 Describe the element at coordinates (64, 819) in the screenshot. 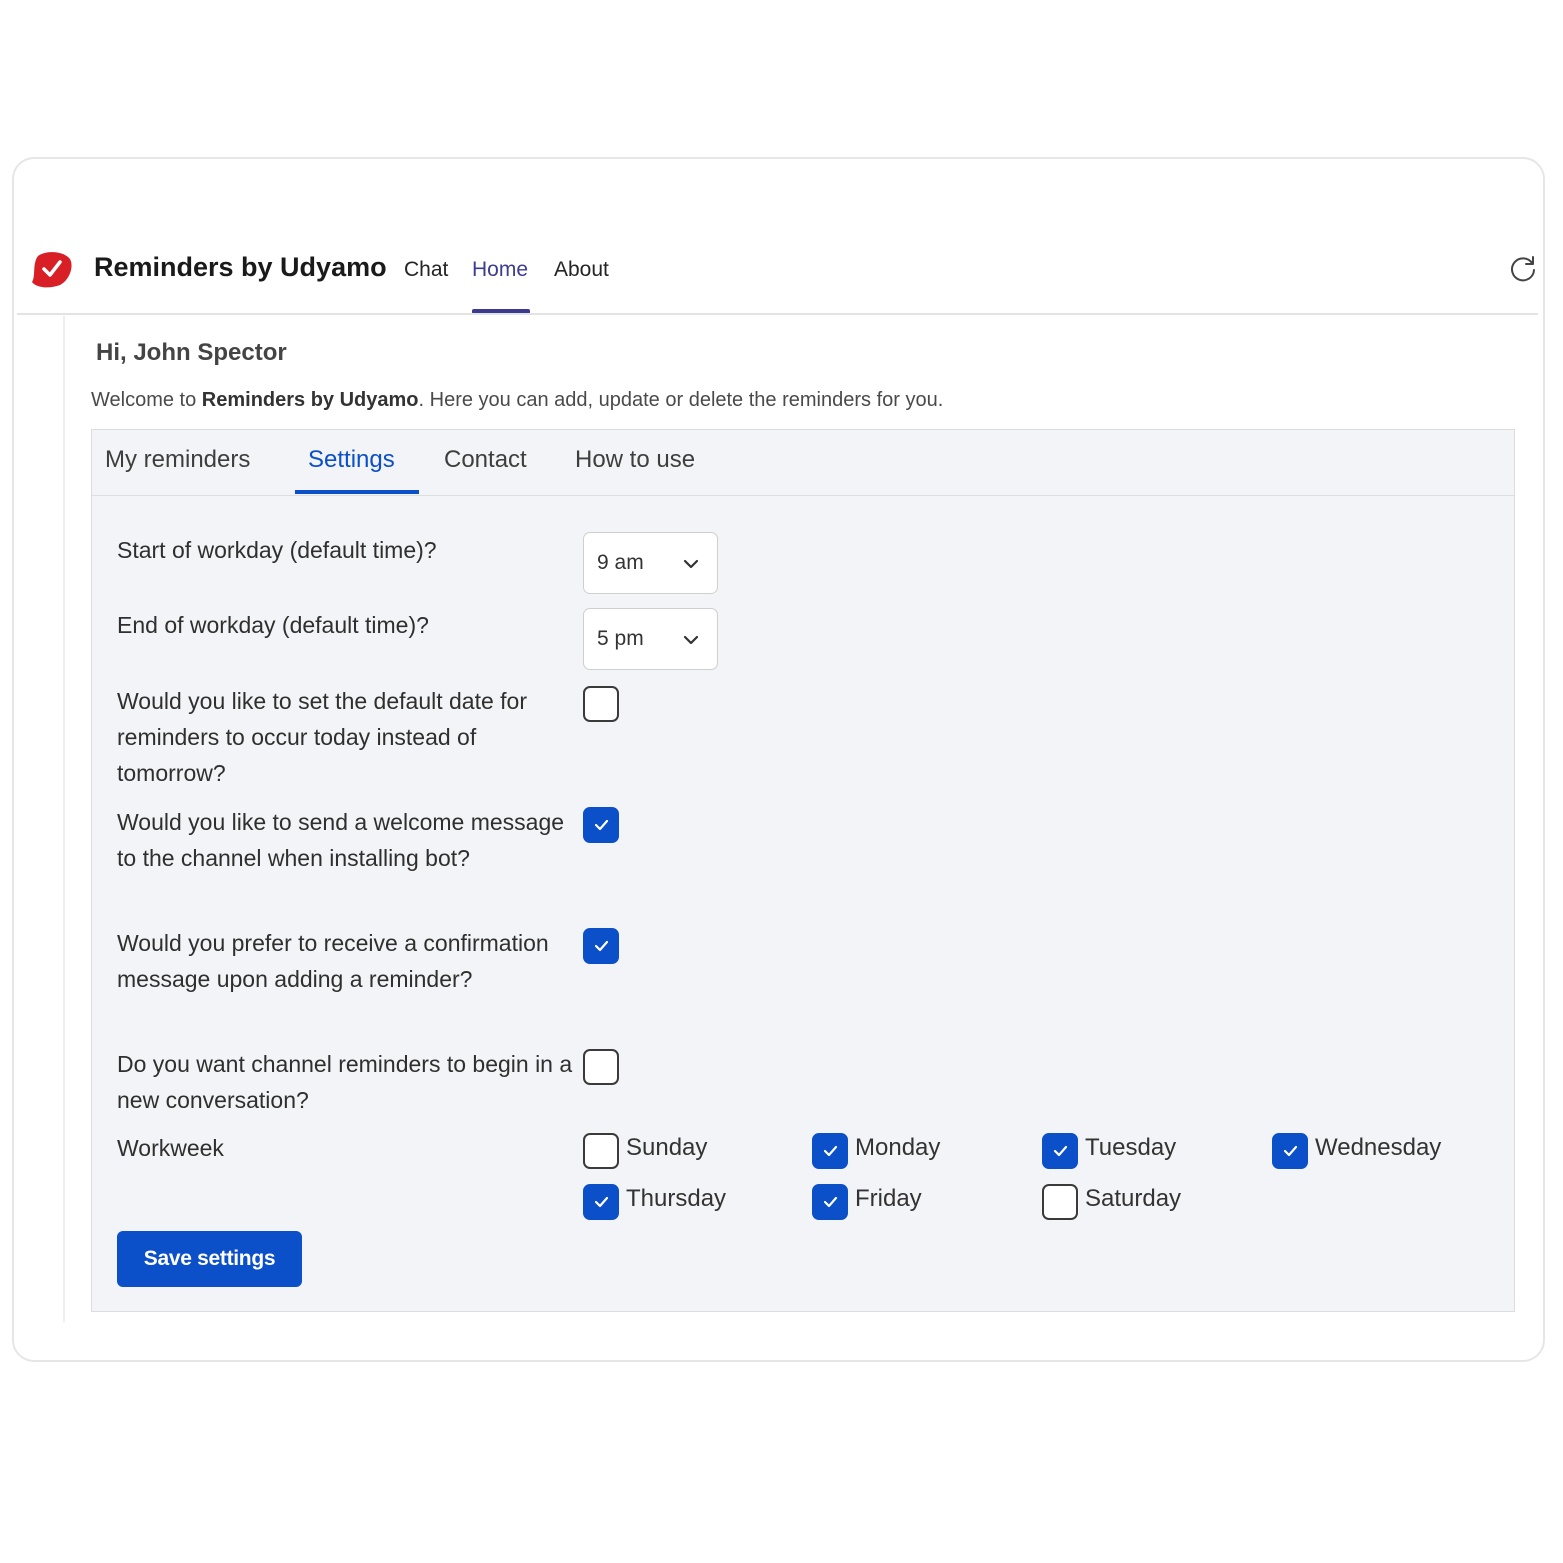

I see `left-rule` at that location.